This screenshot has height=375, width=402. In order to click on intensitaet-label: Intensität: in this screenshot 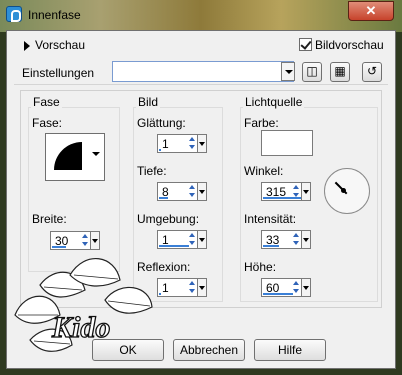, I will do `click(270, 219)`.